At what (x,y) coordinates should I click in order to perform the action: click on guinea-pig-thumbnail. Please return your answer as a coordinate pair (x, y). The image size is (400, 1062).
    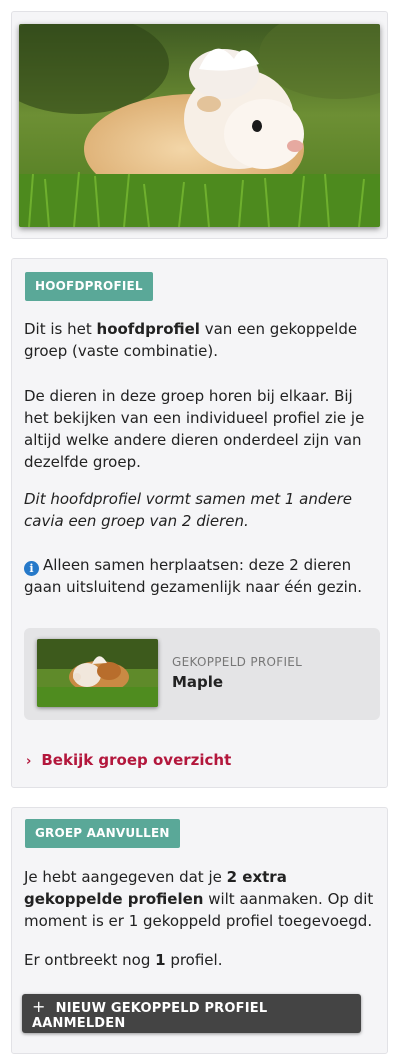
    Looking at the image, I should click on (97, 673).